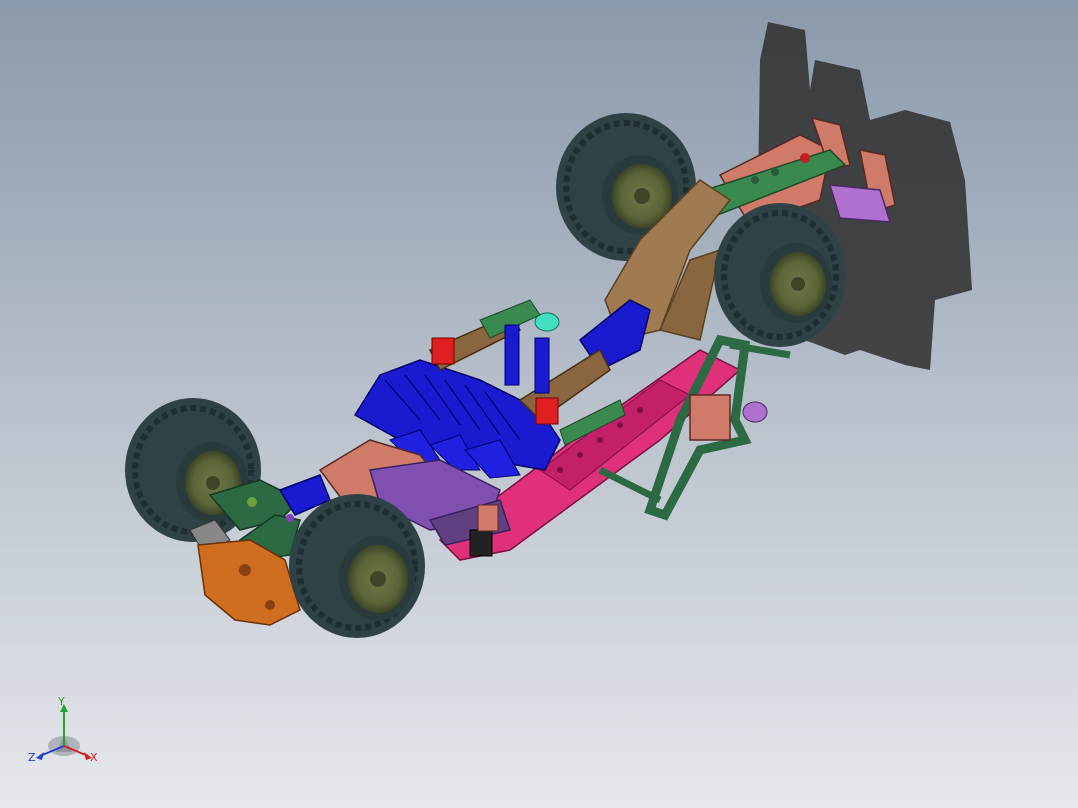  Describe the element at coordinates (94, 757) in the screenshot. I see `x-axis-label: X` at that location.